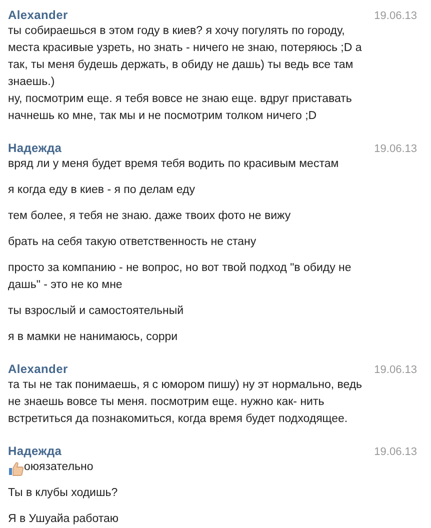 This screenshot has height=528, width=431. I want to click on thumbs-up-icon, so click(16, 468).